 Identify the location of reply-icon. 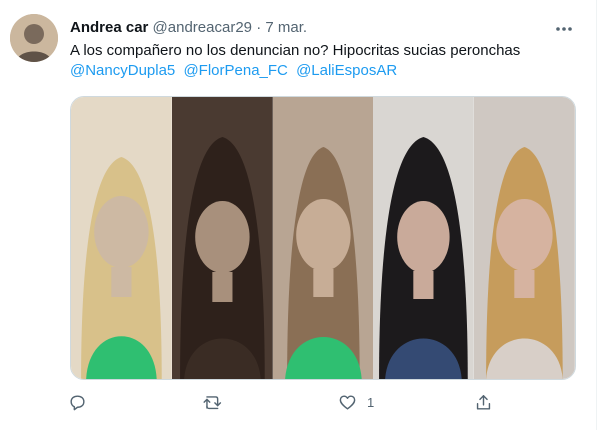
(77, 402).